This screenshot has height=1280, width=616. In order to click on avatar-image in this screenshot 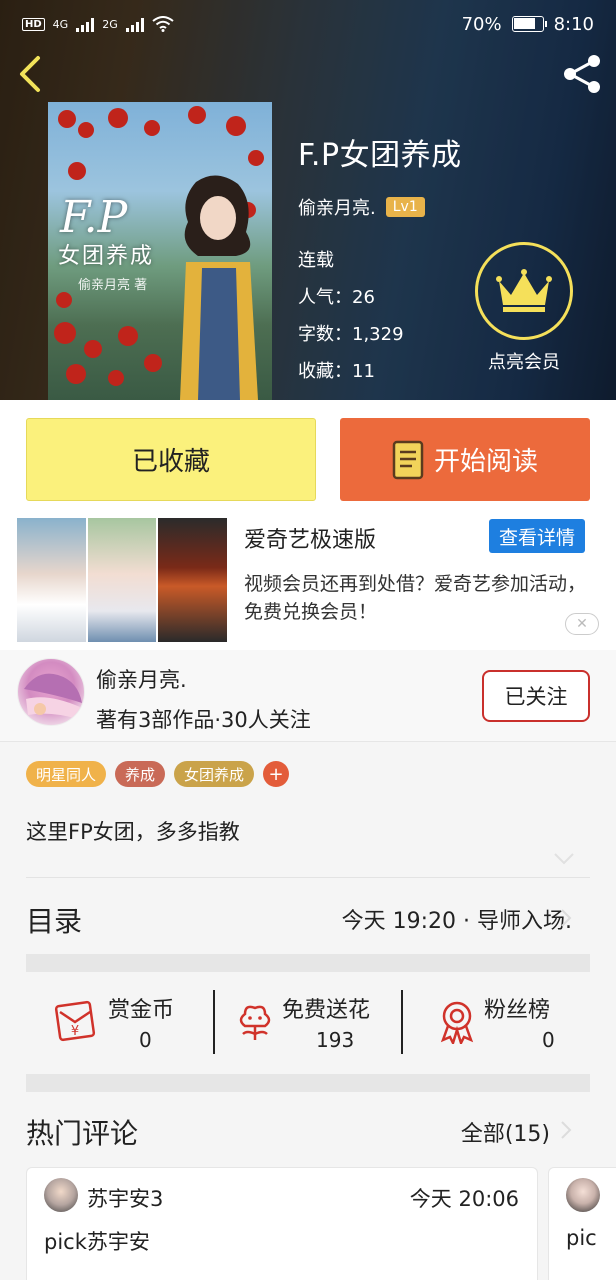, I will do `click(53, 696)`.